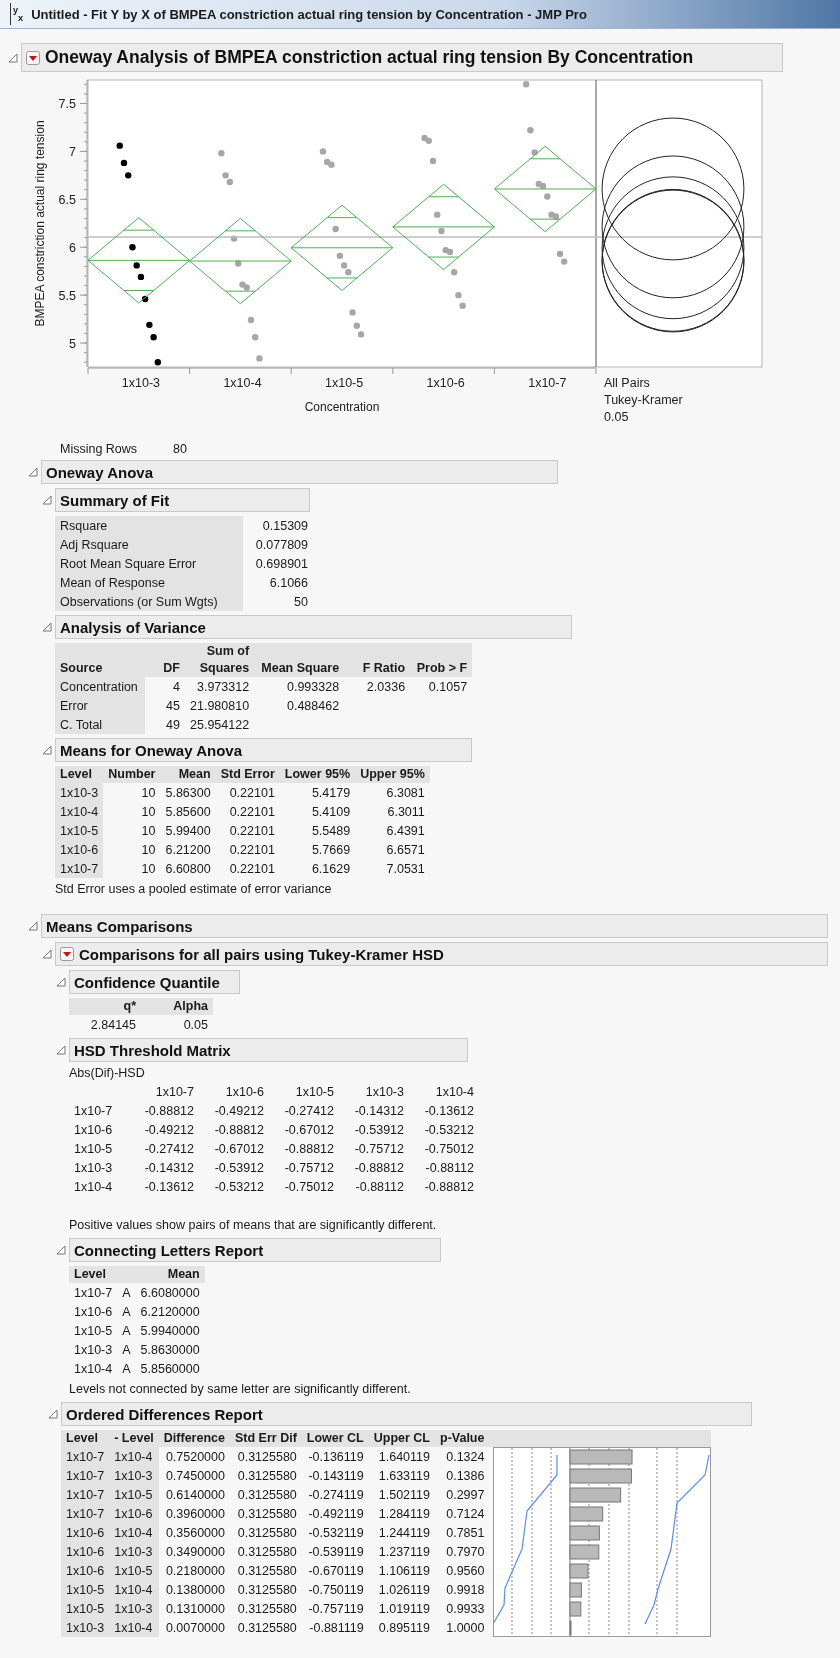 The image size is (840, 1658). I want to click on table-cell-text: -0.750119, so click(336, 1590).